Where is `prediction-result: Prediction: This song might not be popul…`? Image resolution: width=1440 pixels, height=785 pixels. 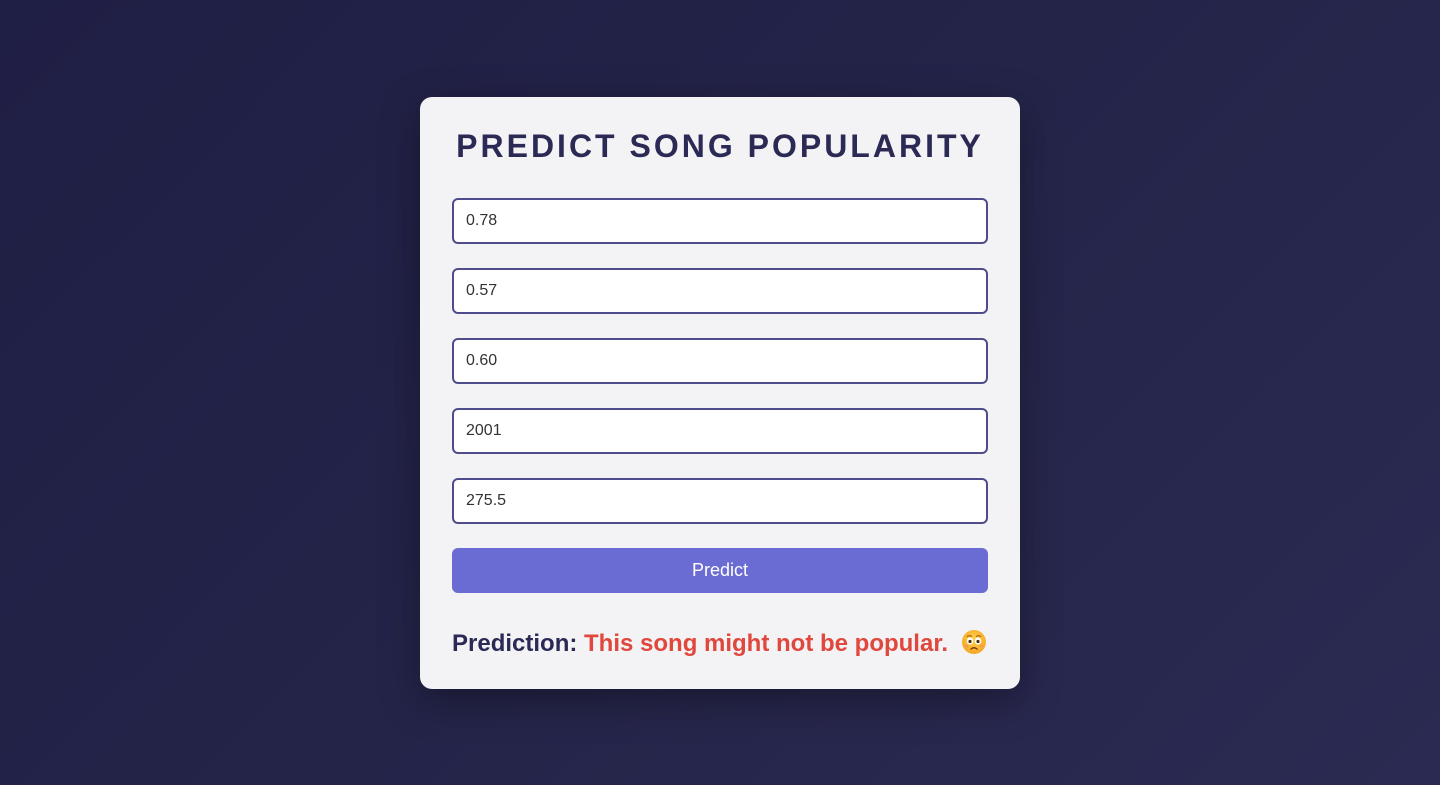 prediction-result: Prediction: This song might not be popul… is located at coordinates (720, 643).